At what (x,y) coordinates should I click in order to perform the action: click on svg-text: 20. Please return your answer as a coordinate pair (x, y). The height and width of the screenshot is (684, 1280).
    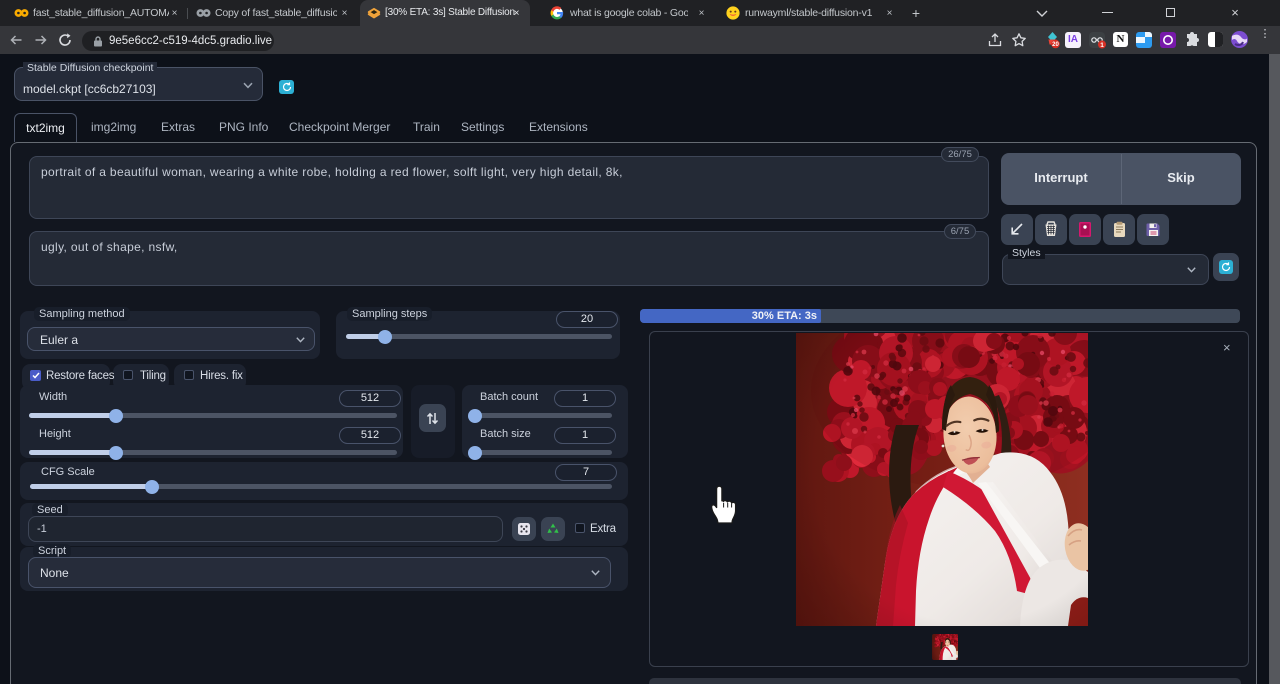
    Looking at the image, I should click on (1055, 45).